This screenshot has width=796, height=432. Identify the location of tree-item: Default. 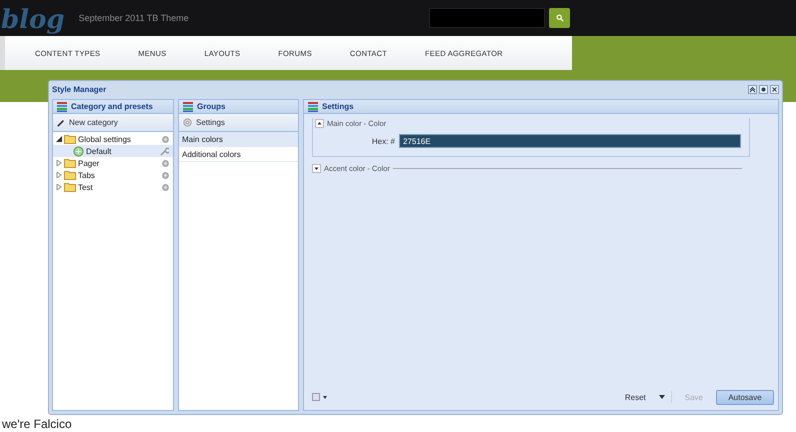
(113, 151).